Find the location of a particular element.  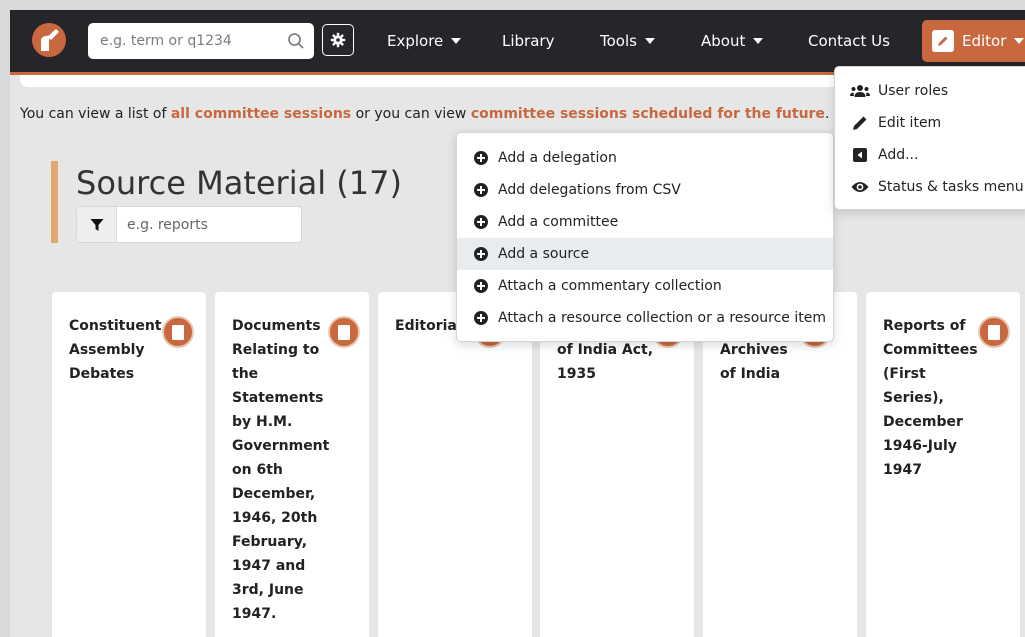

gear-icon is located at coordinates (338, 40).